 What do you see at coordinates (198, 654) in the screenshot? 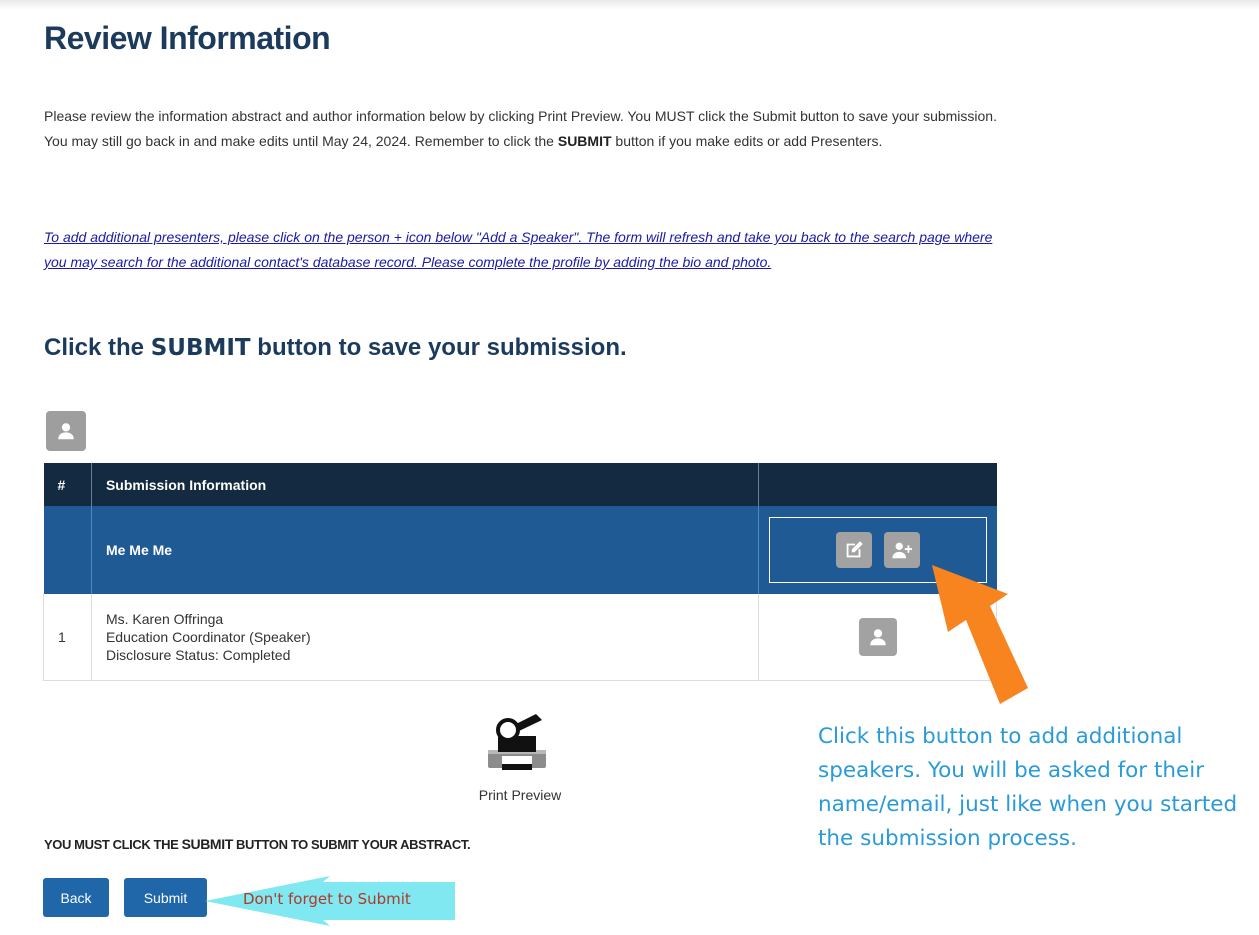
I see `speaker-disclosure-status: Disclosure Status: Completed` at bounding box center [198, 654].